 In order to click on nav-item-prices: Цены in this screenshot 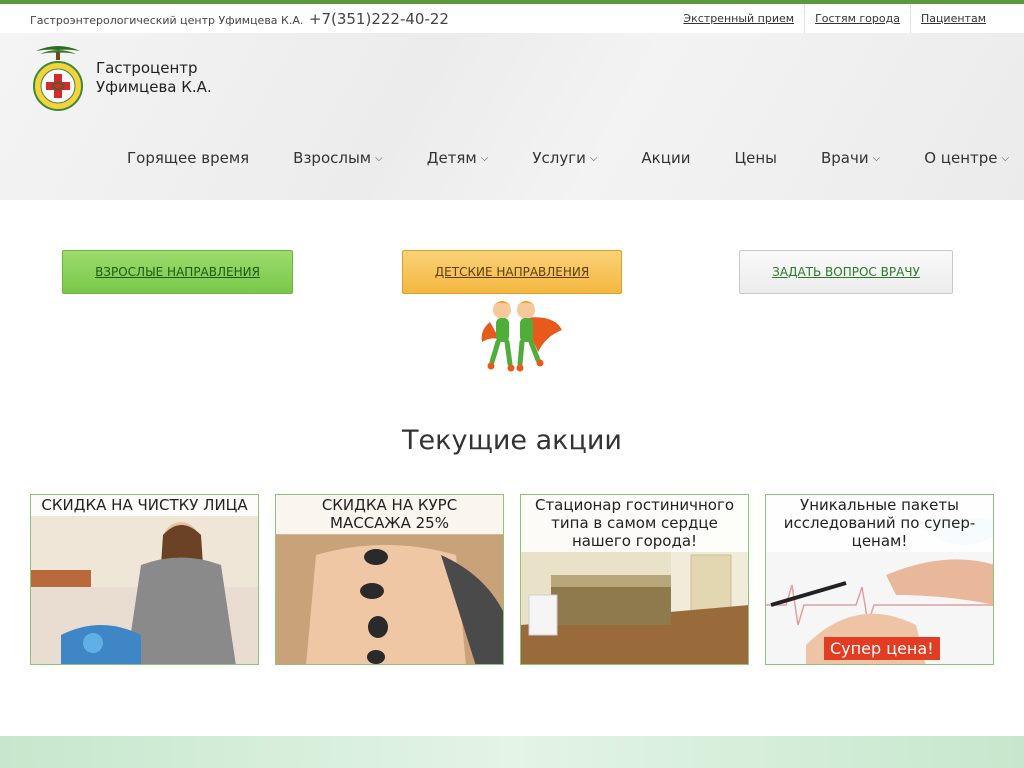, I will do `click(755, 158)`.